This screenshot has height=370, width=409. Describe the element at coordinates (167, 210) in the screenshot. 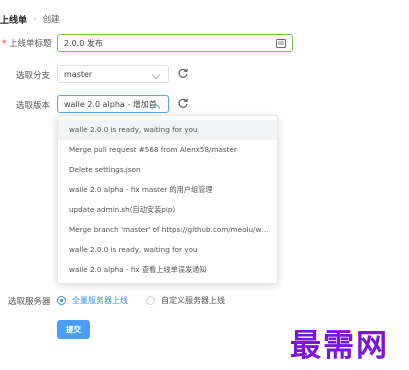

I see `dropdown-item: update admin.sh(自动安装pip)` at that location.